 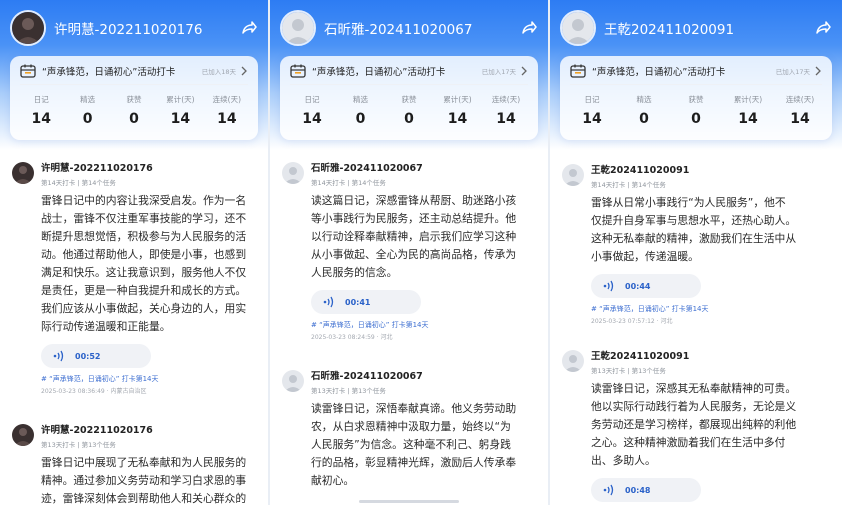 I want to click on top-bar: 许明慧-202211020176, so click(x=134, y=28).